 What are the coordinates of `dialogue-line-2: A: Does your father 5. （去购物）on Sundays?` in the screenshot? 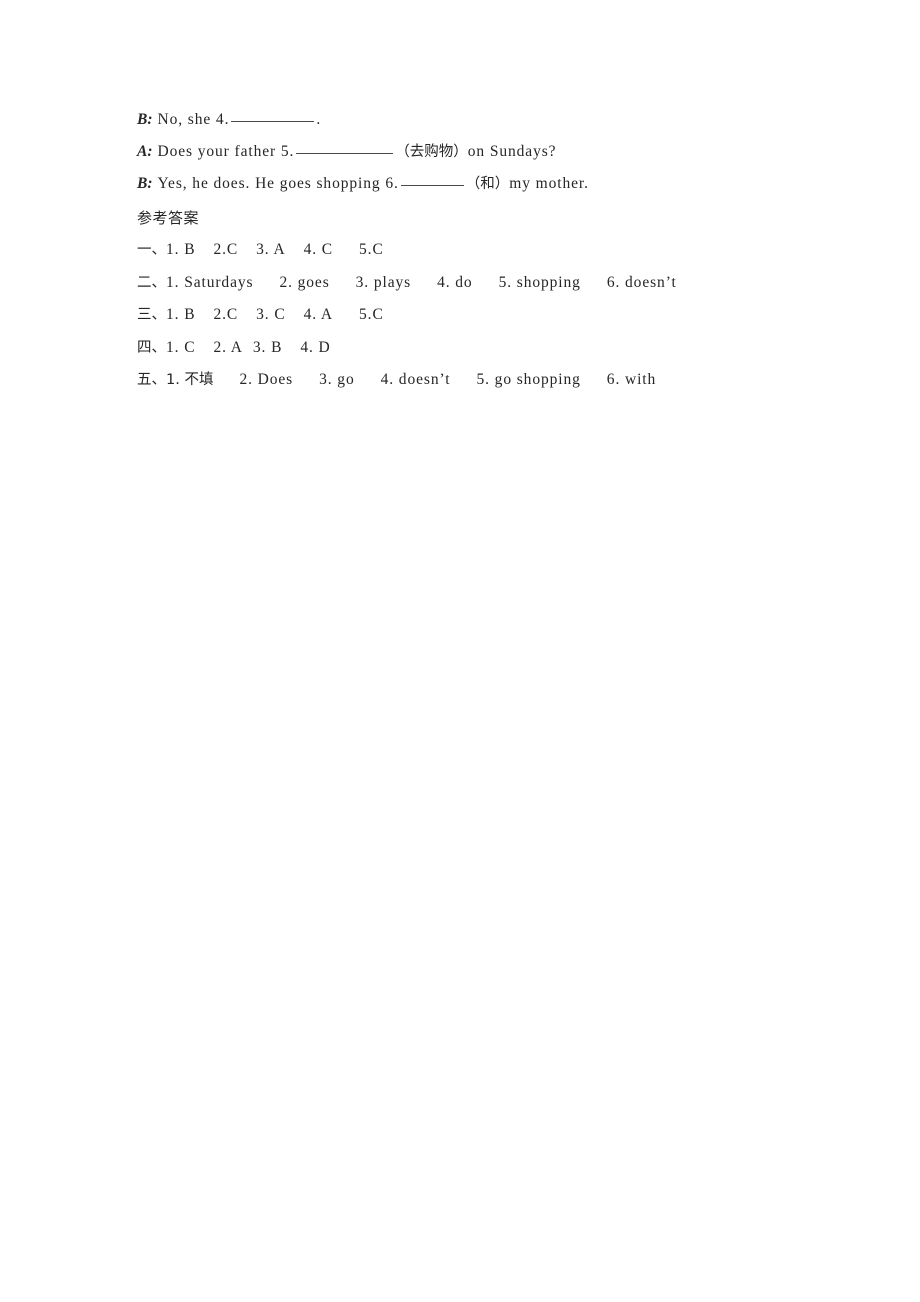 It's located at (497, 152).